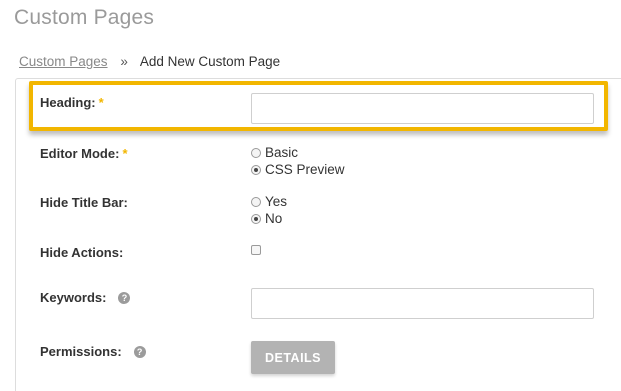 Image resolution: width=621 pixels, height=391 pixels. I want to click on hide-title-bar-option-yes: Yes, so click(269, 201).